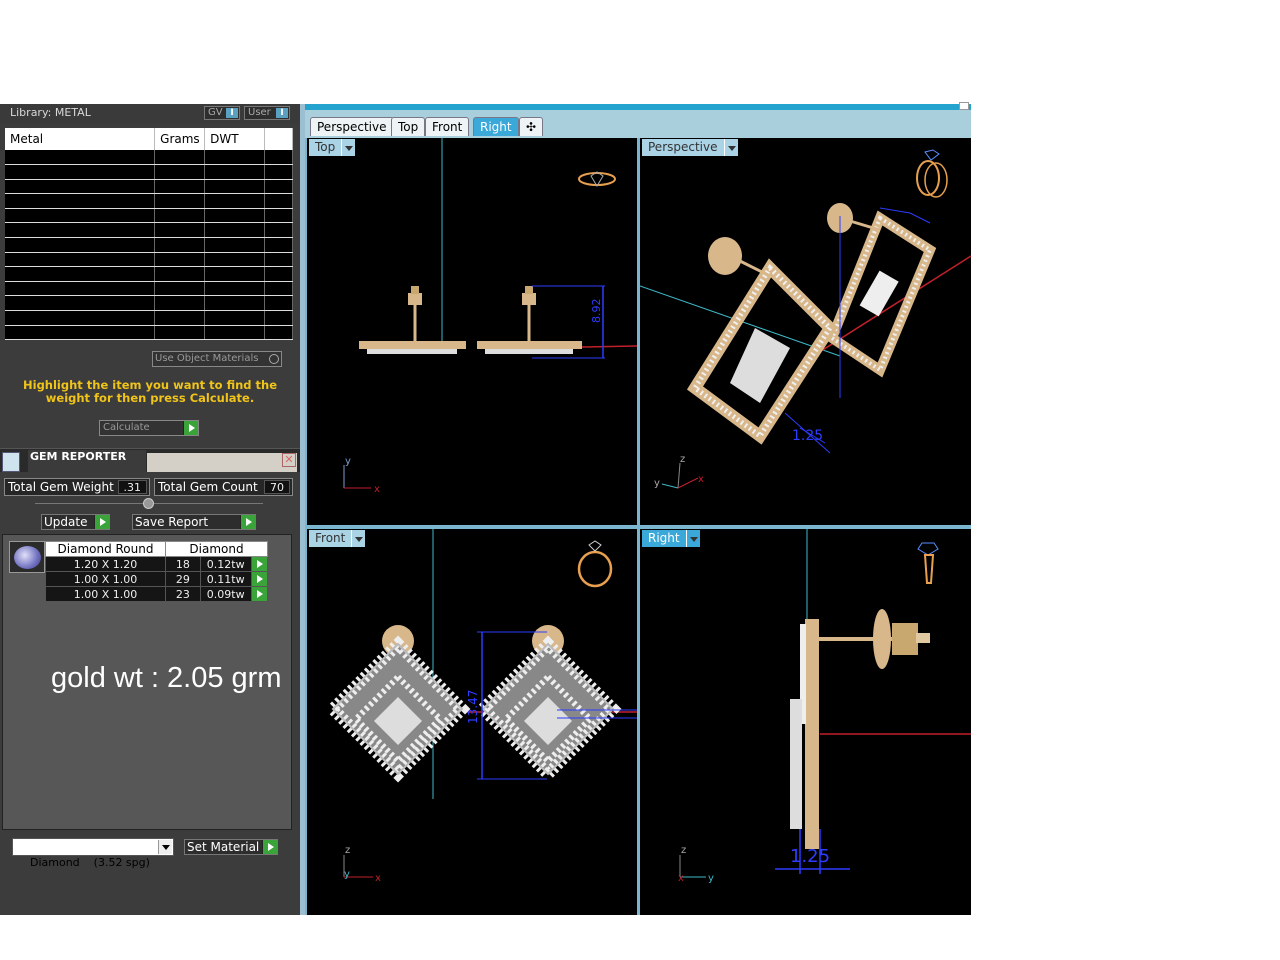  I want to click on column-extra, so click(278, 139).